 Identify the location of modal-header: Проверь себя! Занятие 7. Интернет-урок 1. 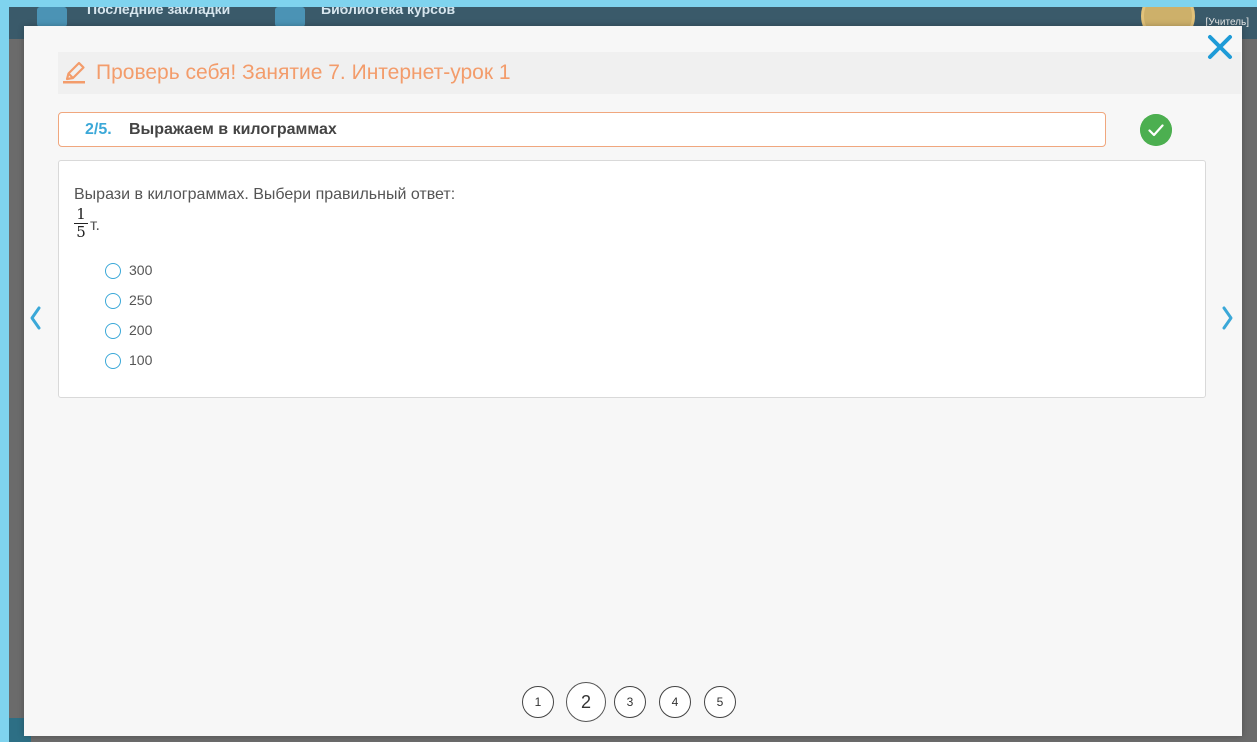
(649, 73).